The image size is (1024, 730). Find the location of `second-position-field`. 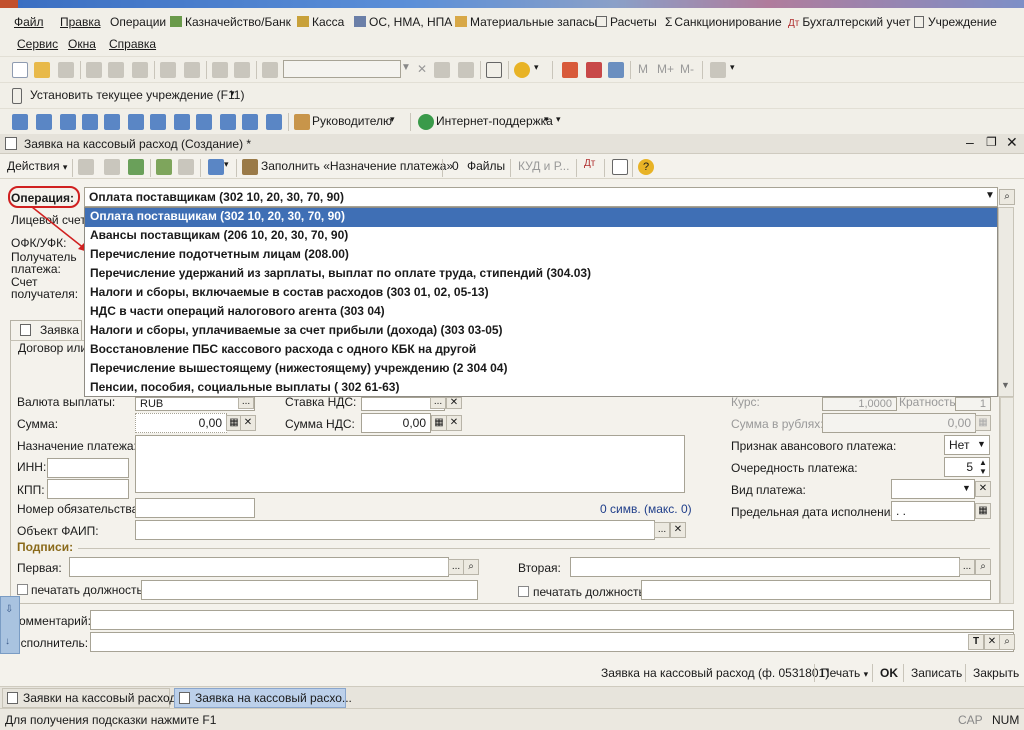

second-position-field is located at coordinates (816, 590).